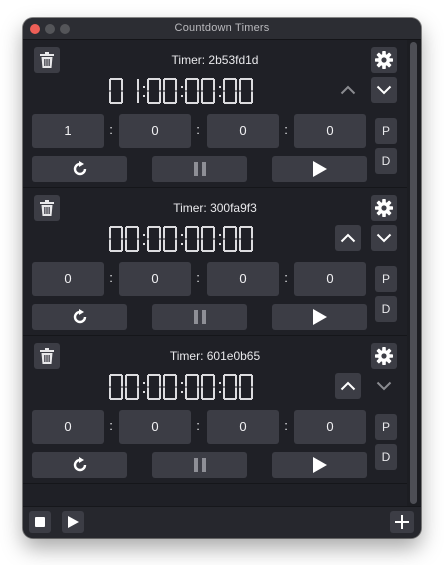  I want to click on vertical-scrollbar, so click(414, 273).